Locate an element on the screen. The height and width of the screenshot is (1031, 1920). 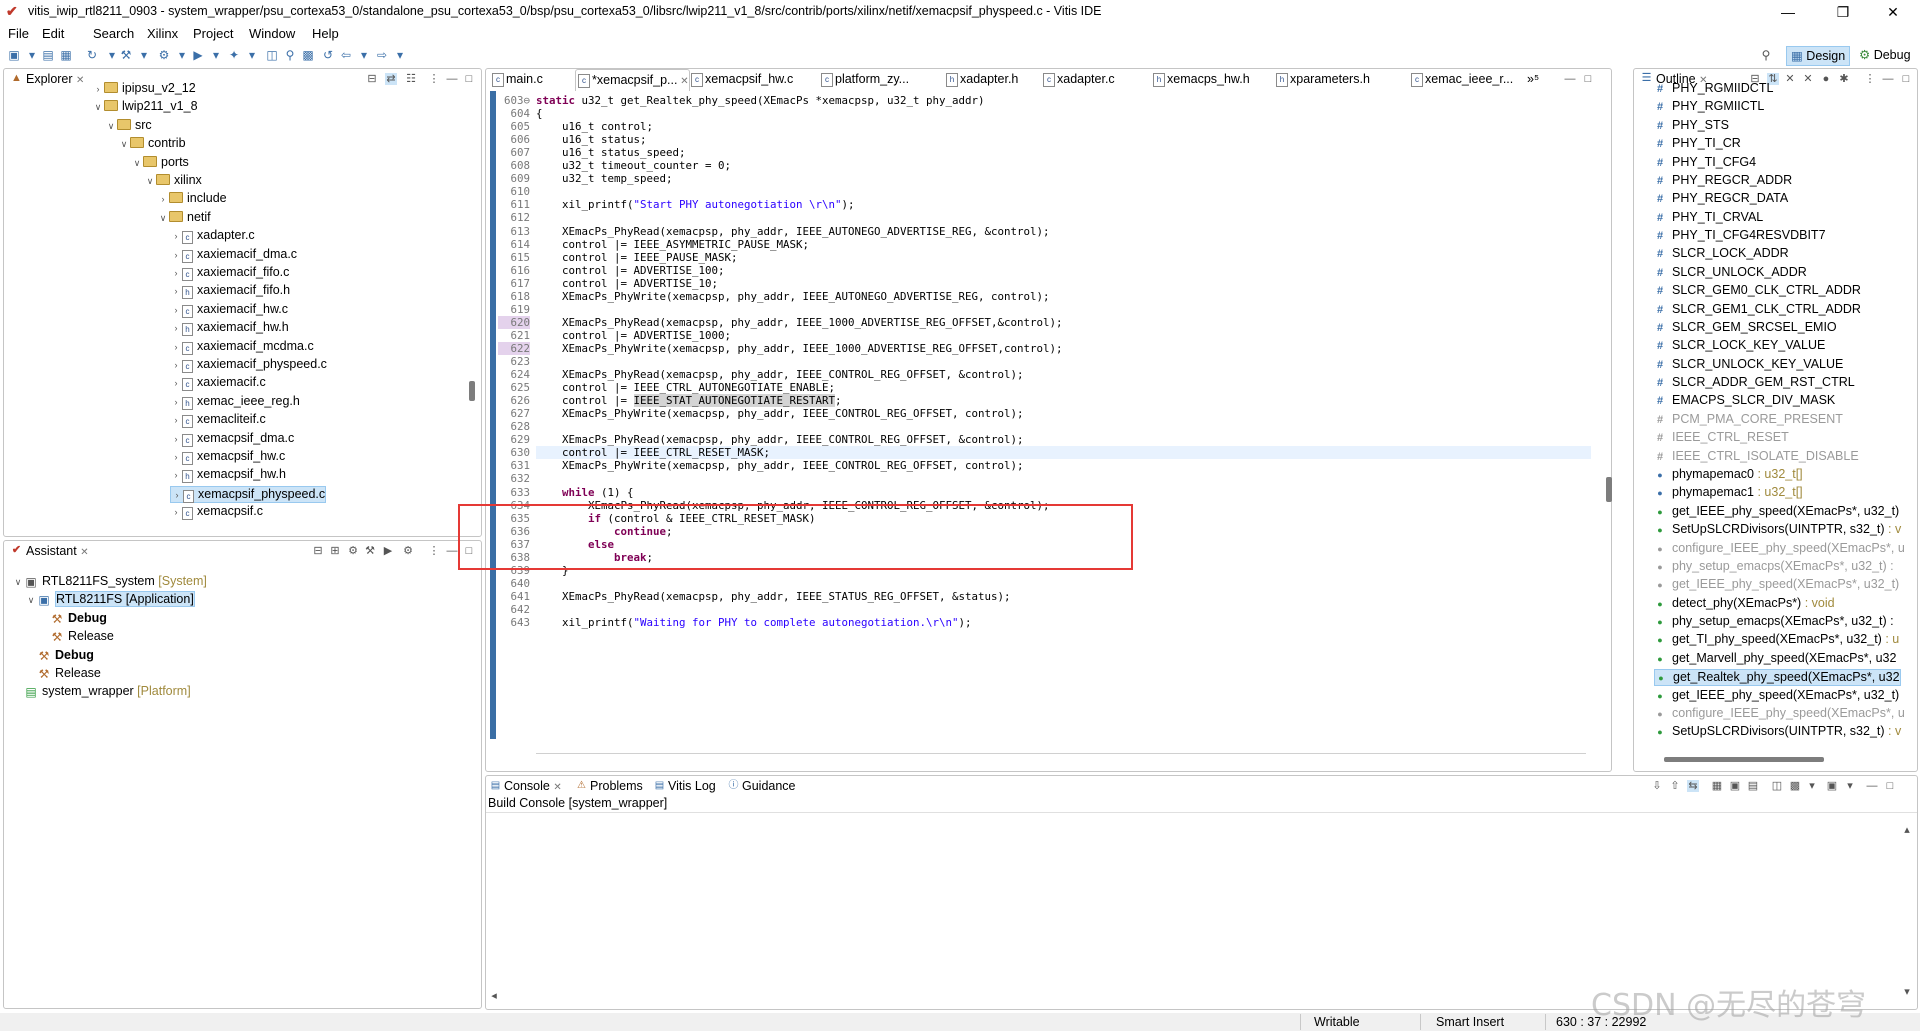
outline-item: # SLCR_LOCK_ADDR is located at coordinates (1721, 253).